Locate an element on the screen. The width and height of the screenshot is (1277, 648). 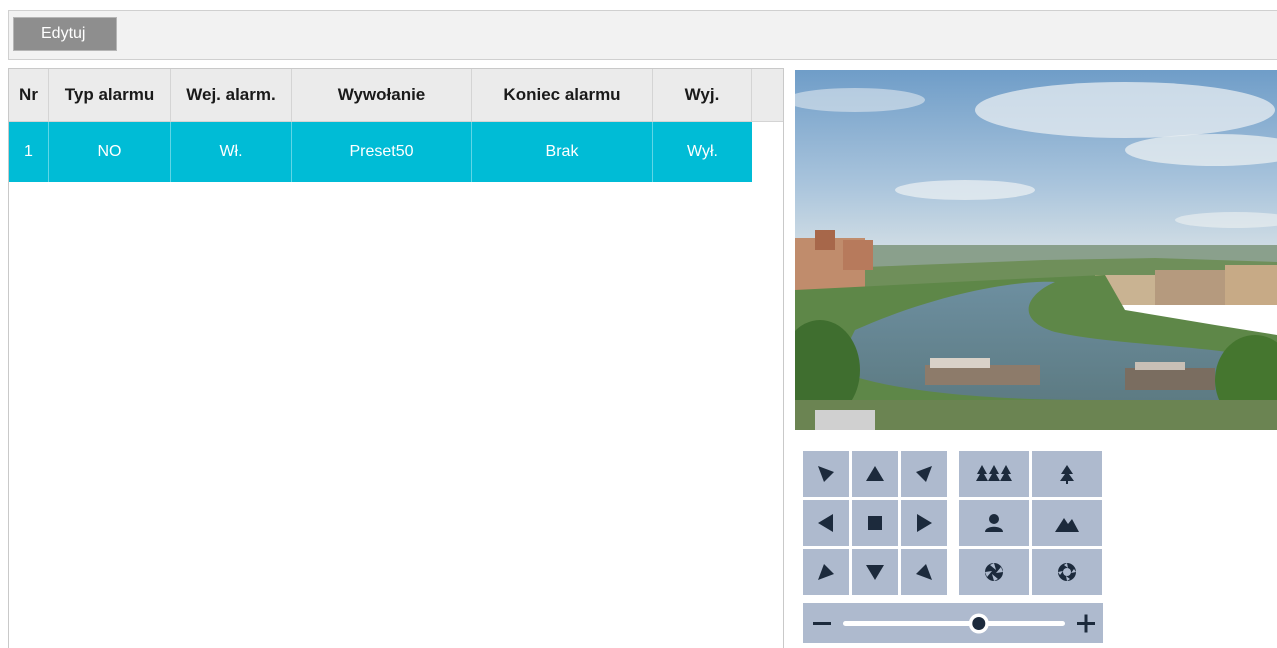
focus-far-button is located at coordinates (1067, 523).